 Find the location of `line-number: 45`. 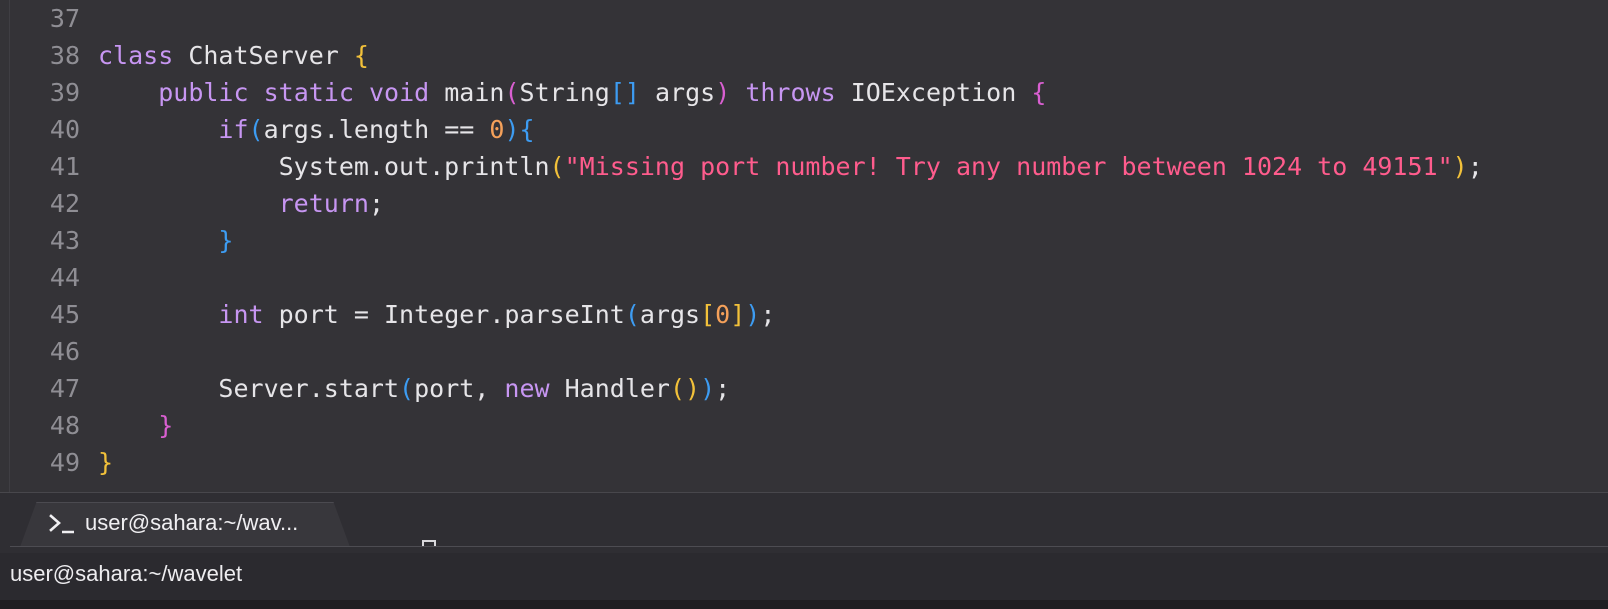

line-number: 45 is located at coordinates (64, 314).